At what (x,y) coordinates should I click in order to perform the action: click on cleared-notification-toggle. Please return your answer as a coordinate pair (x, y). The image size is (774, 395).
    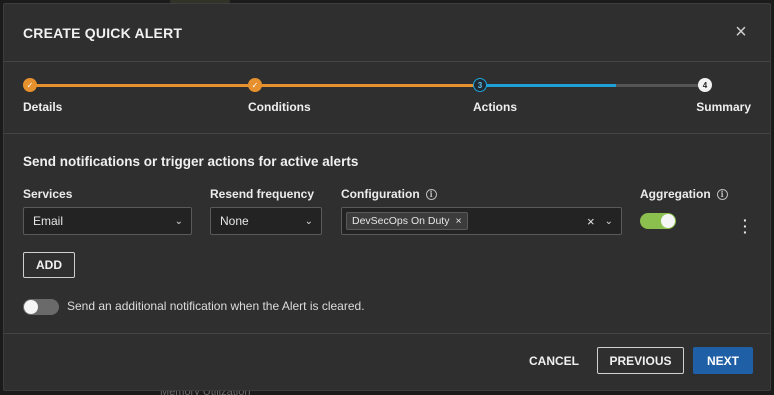
    Looking at the image, I should click on (41, 307).